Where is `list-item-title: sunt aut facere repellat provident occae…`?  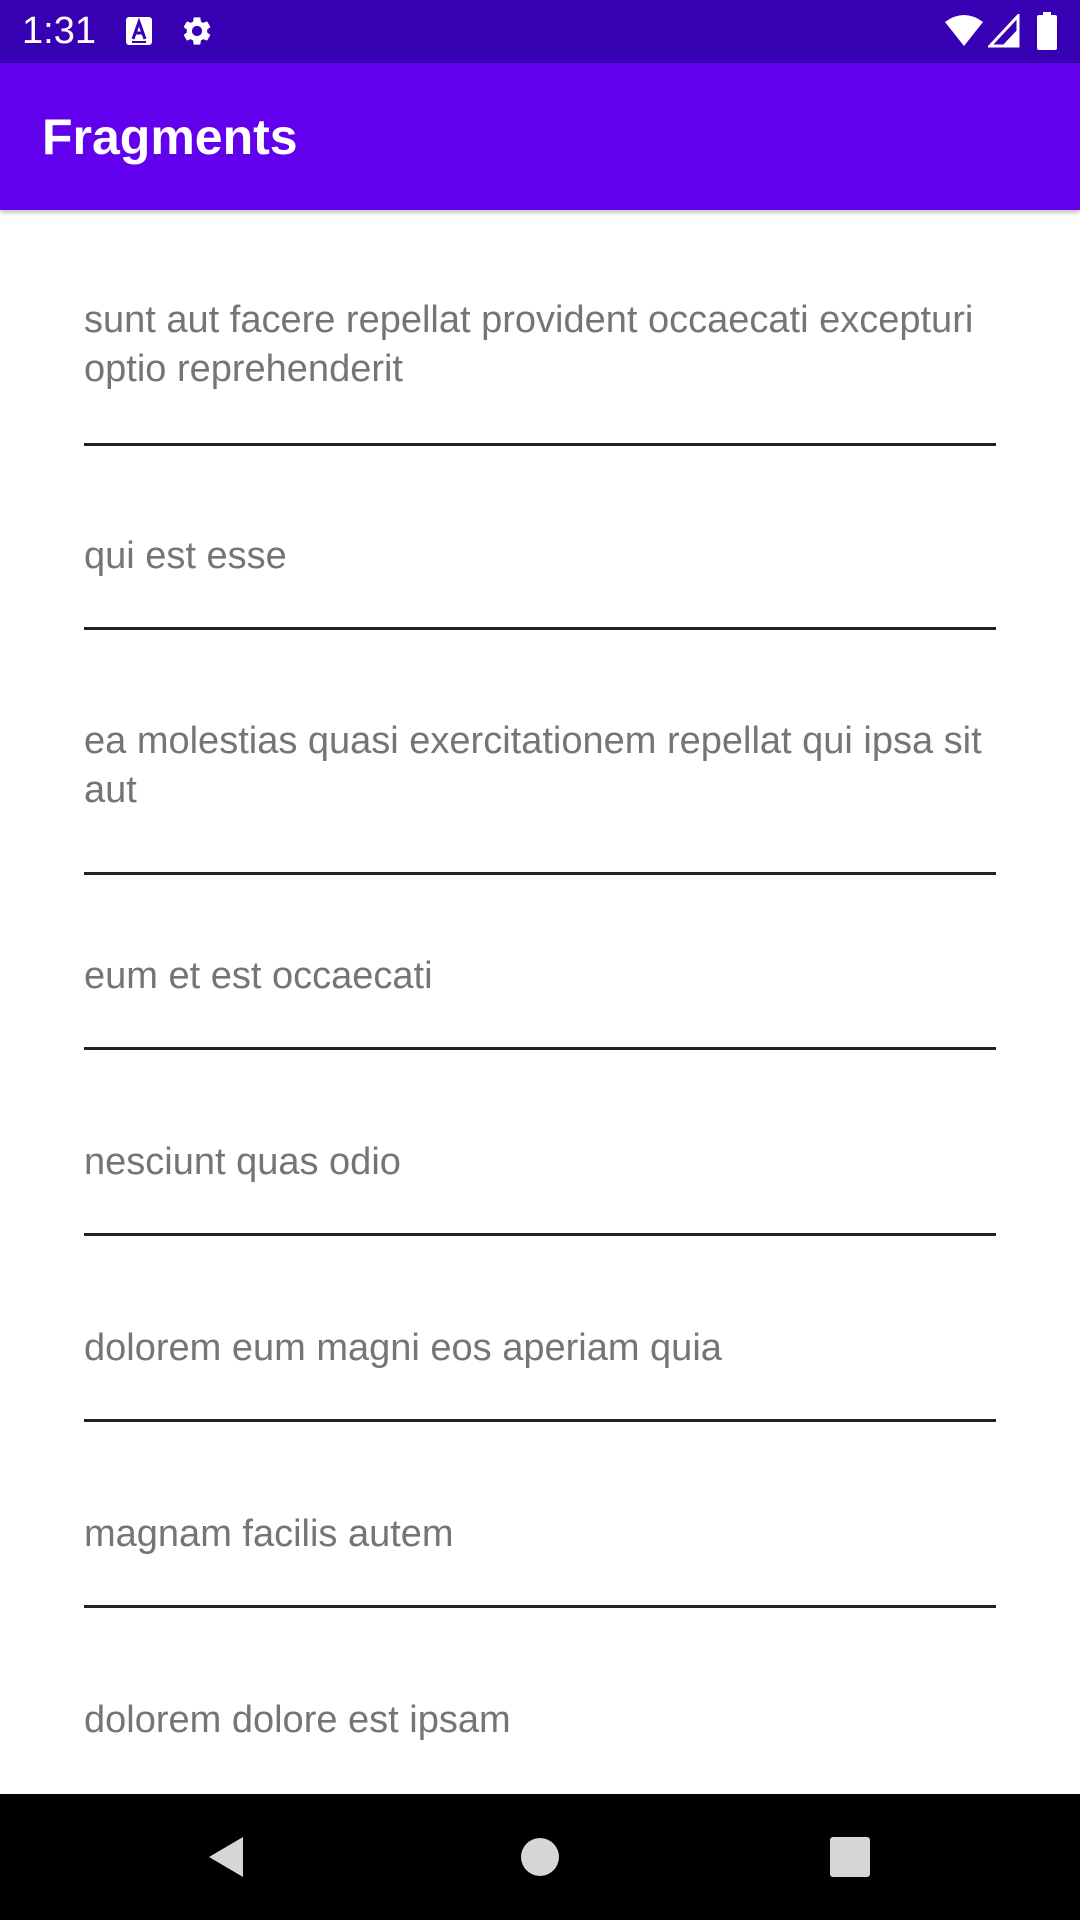
list-item-title: sunt aut facere repellat provident occae… is located at coordinates (529, 344).